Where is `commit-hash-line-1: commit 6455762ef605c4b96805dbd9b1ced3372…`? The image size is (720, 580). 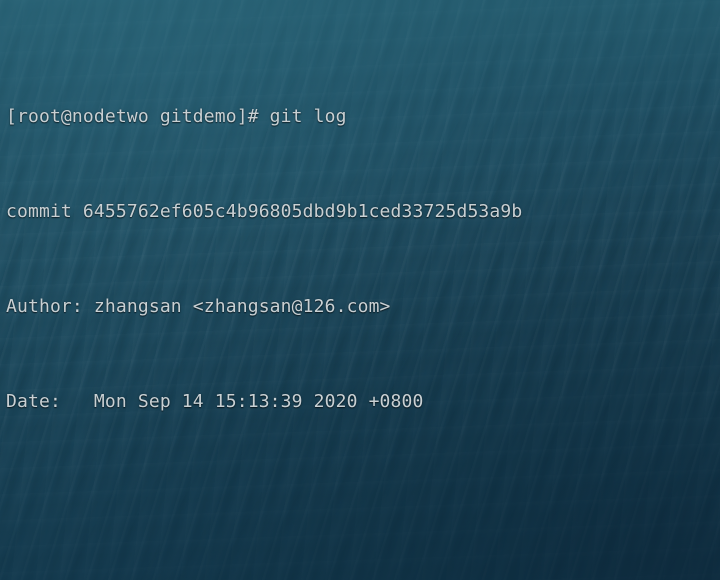 commit-hash-line-1: commit 6455762ef605c4b96805dbd9b1ced3372… is located at coordinates (264, 212).